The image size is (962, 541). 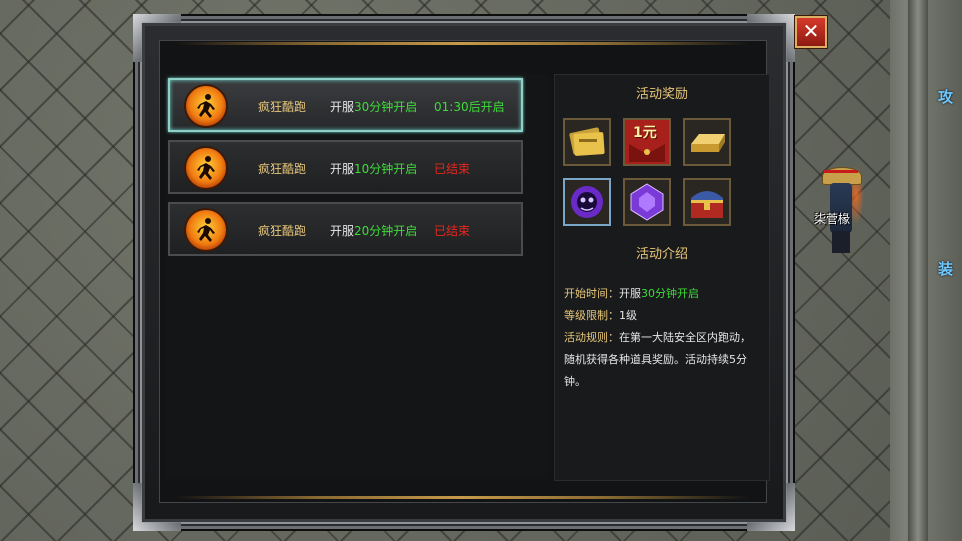 I want to click on level-limit-line: 等级限制：1级, so click(x=600, y=315).